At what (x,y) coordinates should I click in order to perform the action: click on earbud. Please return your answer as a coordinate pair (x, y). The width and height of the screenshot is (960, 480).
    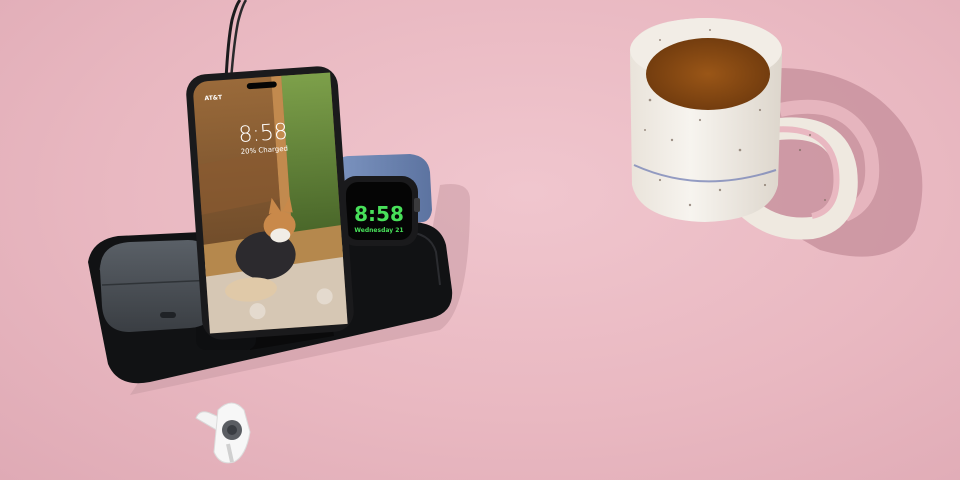
    Looking at the image, I should click on (223, 433).